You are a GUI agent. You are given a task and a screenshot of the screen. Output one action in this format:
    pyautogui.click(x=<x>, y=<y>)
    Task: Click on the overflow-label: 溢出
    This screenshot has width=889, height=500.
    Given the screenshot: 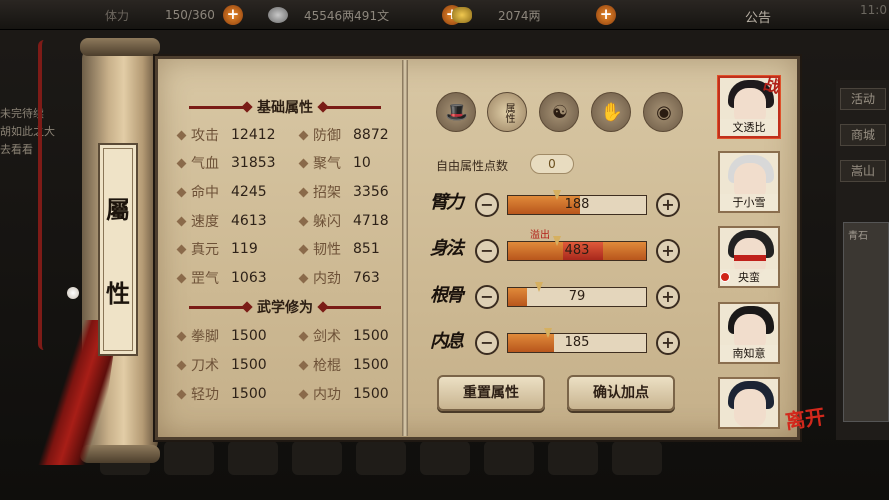 What is the action you would take?
    pyautogui.click(x=540, y=235)
    